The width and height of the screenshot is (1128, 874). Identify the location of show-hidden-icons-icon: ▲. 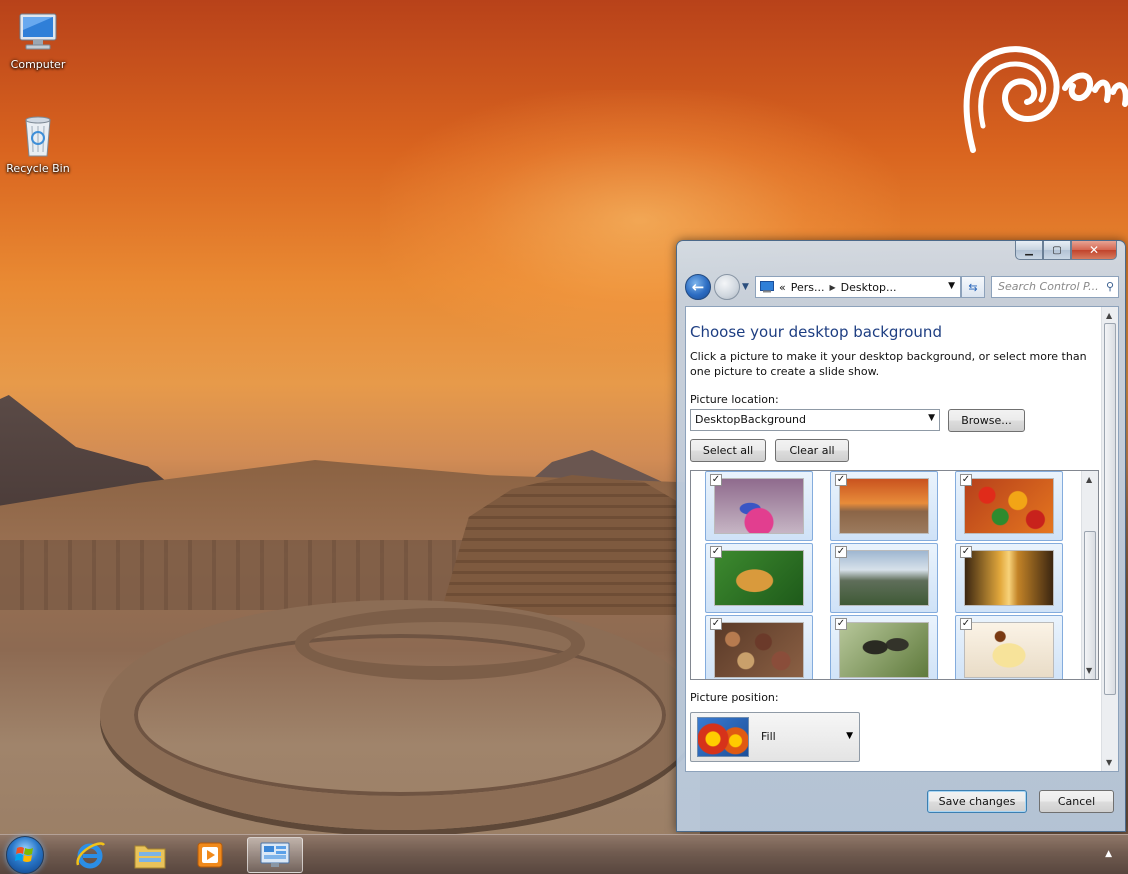
(1108, 854).